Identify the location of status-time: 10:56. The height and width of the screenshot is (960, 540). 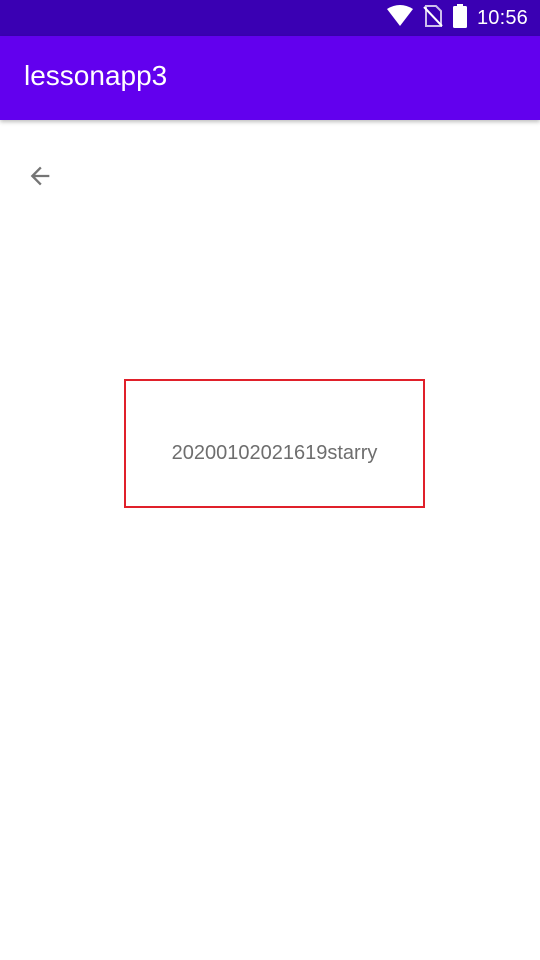
(502, 17).